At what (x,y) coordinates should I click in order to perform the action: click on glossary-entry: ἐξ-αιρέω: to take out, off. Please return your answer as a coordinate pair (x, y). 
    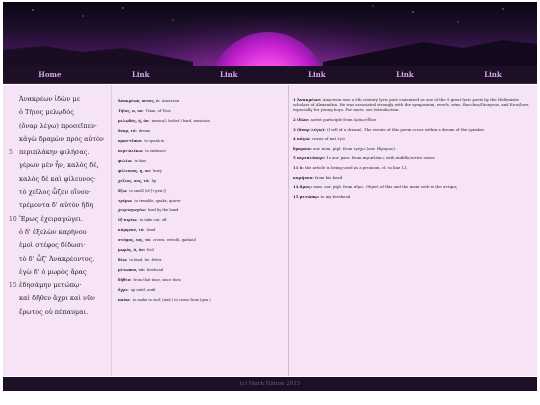
    Looking at the image, I should click on (202, 221).